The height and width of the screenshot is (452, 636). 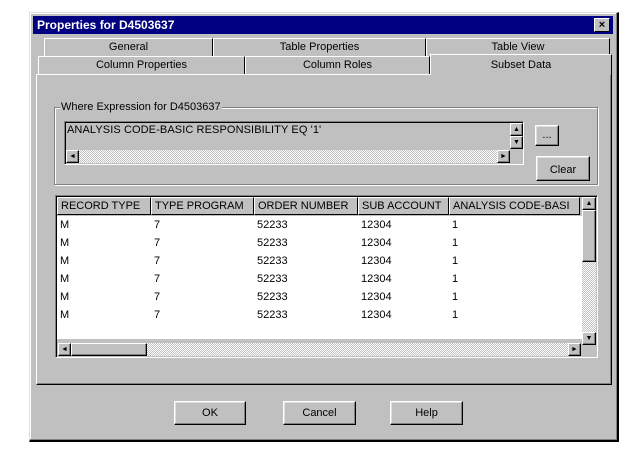 What do you see at coordinates (202, 206) in the screenshot?
I see `column-header-type-program: TYPE PROGRAM` at bounding box center [202, 206].